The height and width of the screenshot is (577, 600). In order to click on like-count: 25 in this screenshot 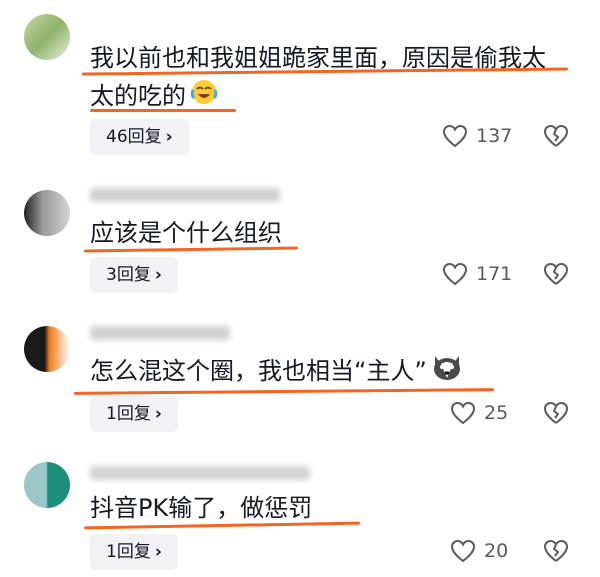, I will do `click(496, 413)`.